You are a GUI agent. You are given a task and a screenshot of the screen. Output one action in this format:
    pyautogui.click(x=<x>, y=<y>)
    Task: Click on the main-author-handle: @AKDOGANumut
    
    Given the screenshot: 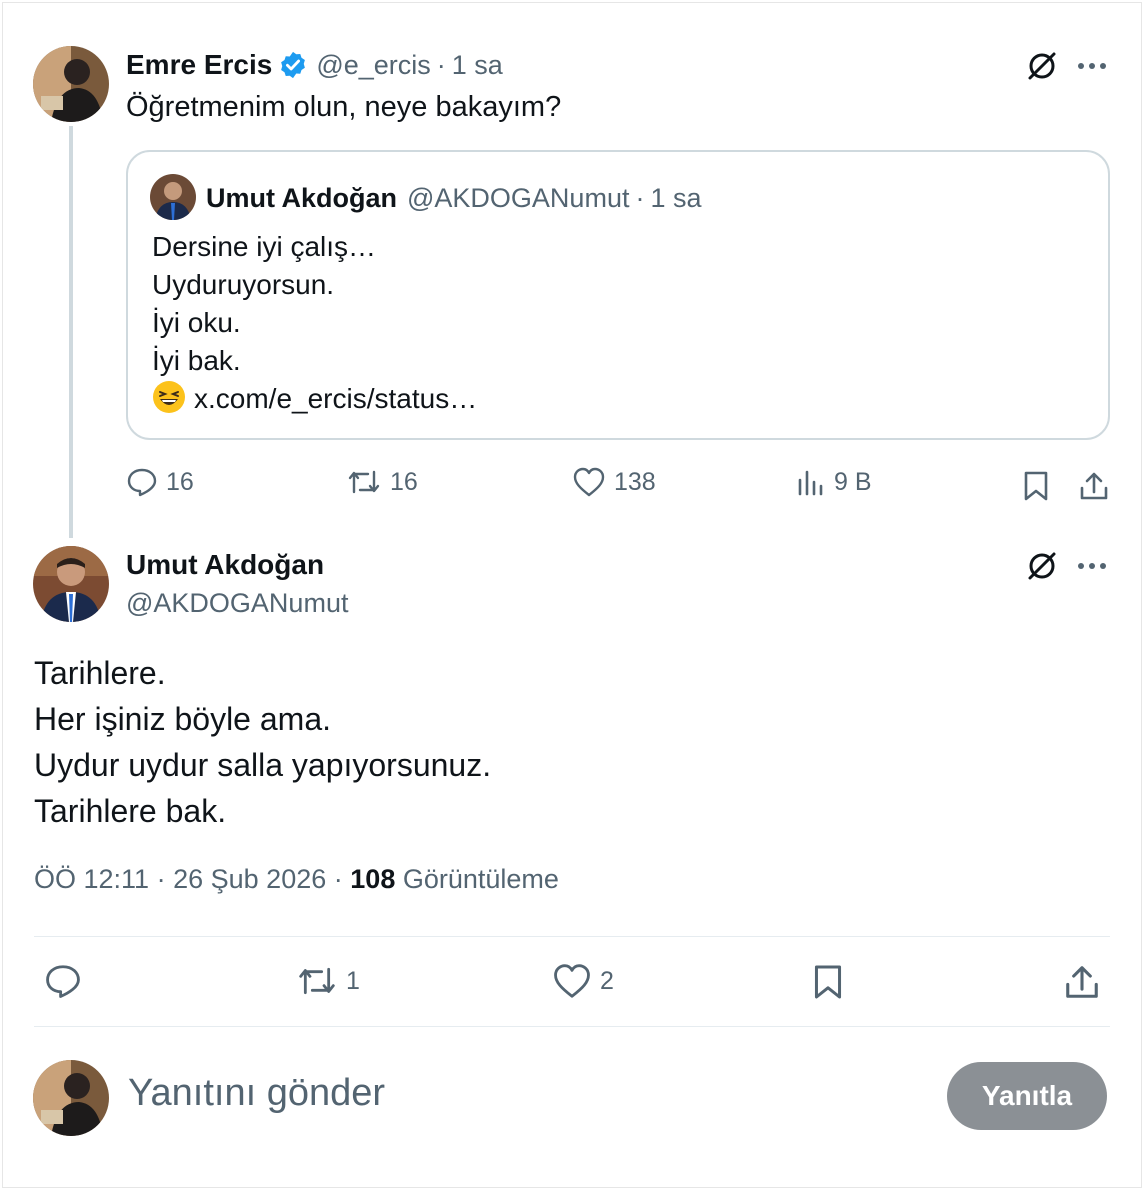 What is the action you would take?
    pyautogui.click(x=237, y=603)
    